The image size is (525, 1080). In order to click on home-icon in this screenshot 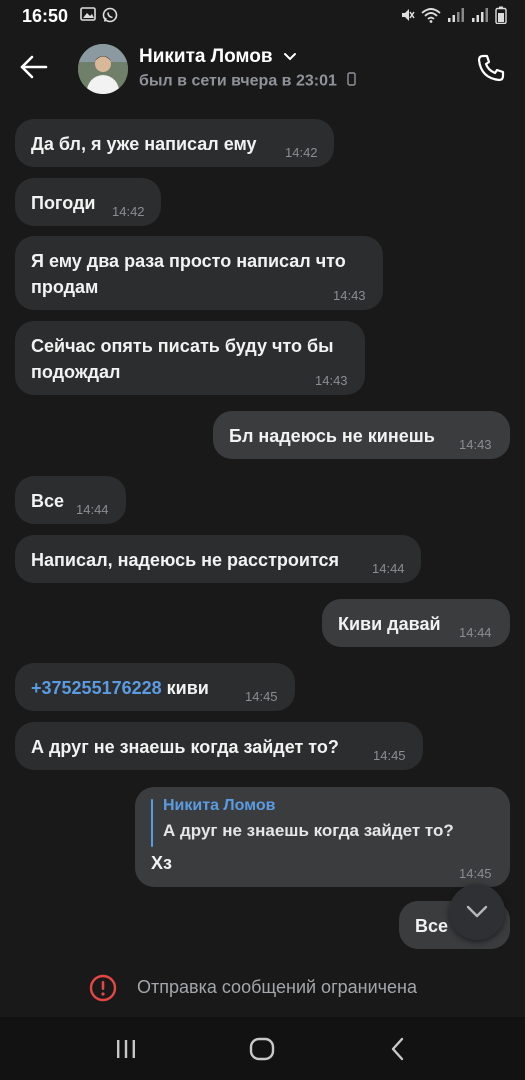, I will do `click(262, 1049)`.